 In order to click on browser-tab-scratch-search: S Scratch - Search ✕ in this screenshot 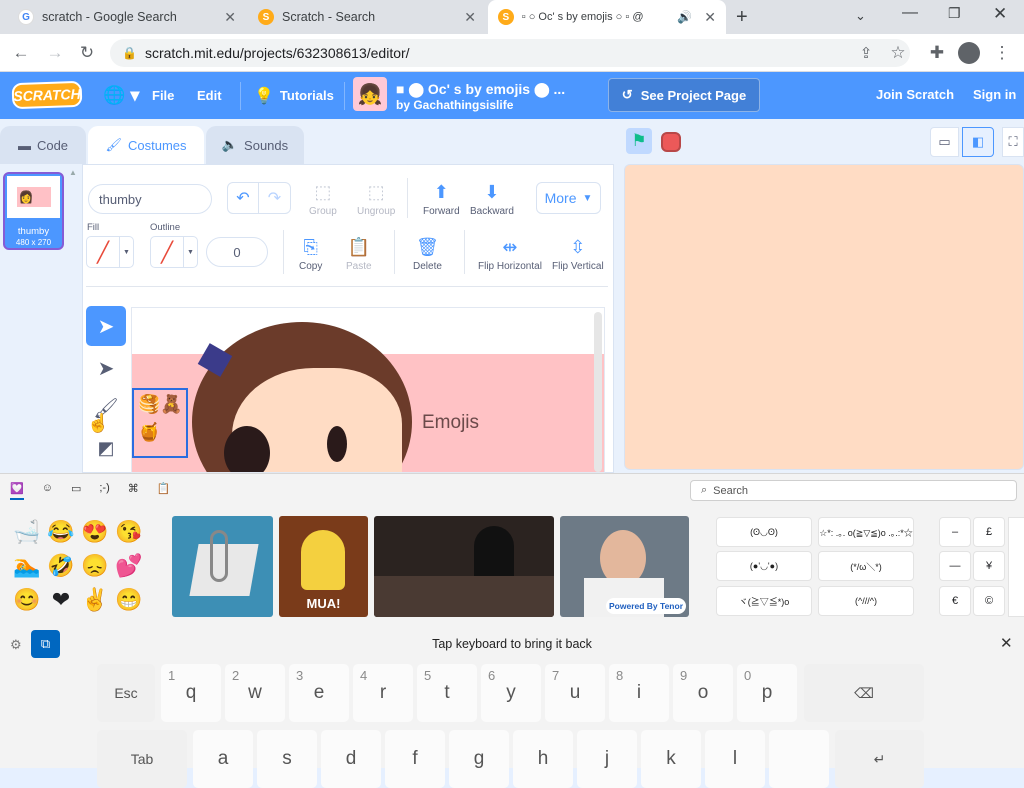, I will do `click(367, 17)`.